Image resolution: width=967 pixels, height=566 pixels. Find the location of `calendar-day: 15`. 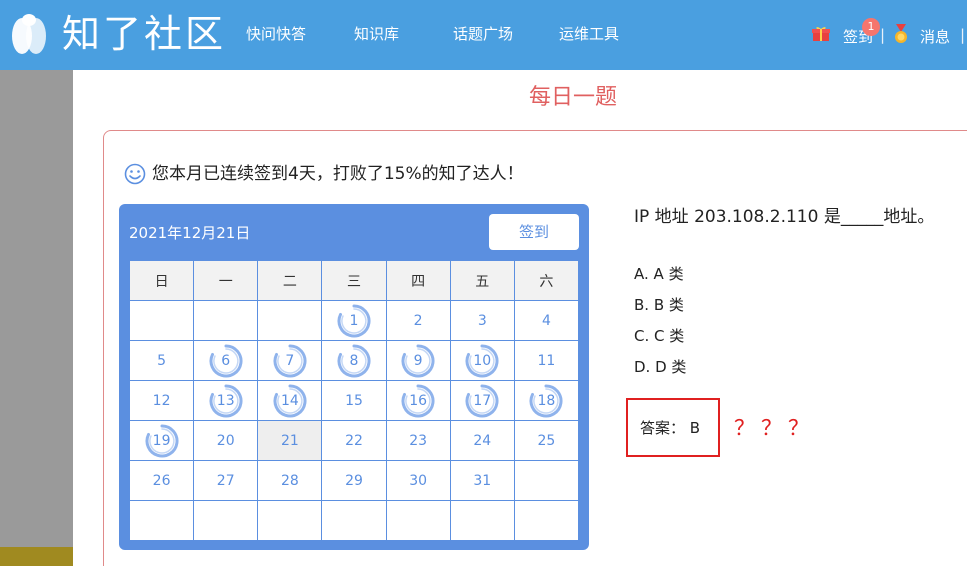

calendar-day: 15 is located at coordinates (354, 400).